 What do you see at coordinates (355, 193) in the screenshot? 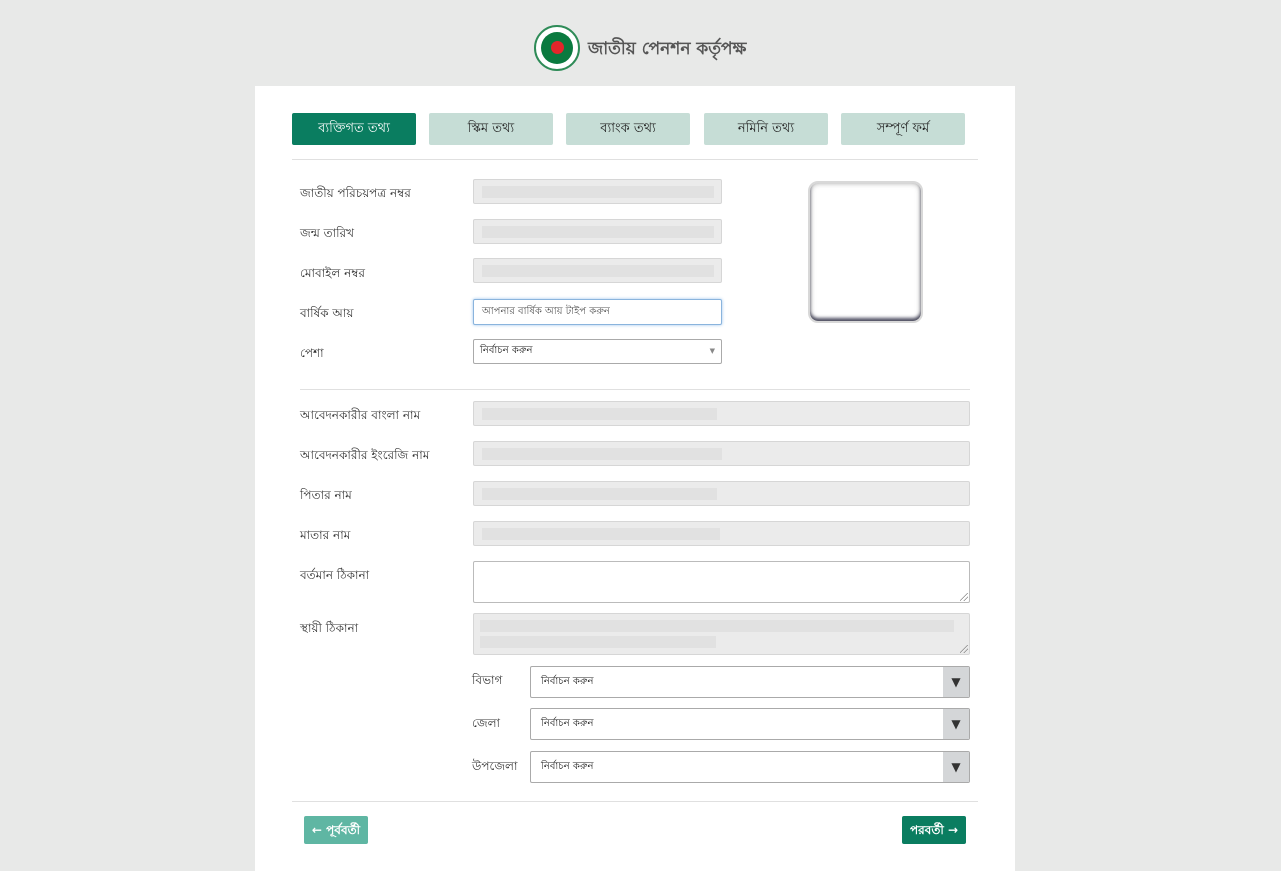
I see `nid-label: জাতীয় পরিচয়পত্র নম্বর` at bounding box center [355, 193].